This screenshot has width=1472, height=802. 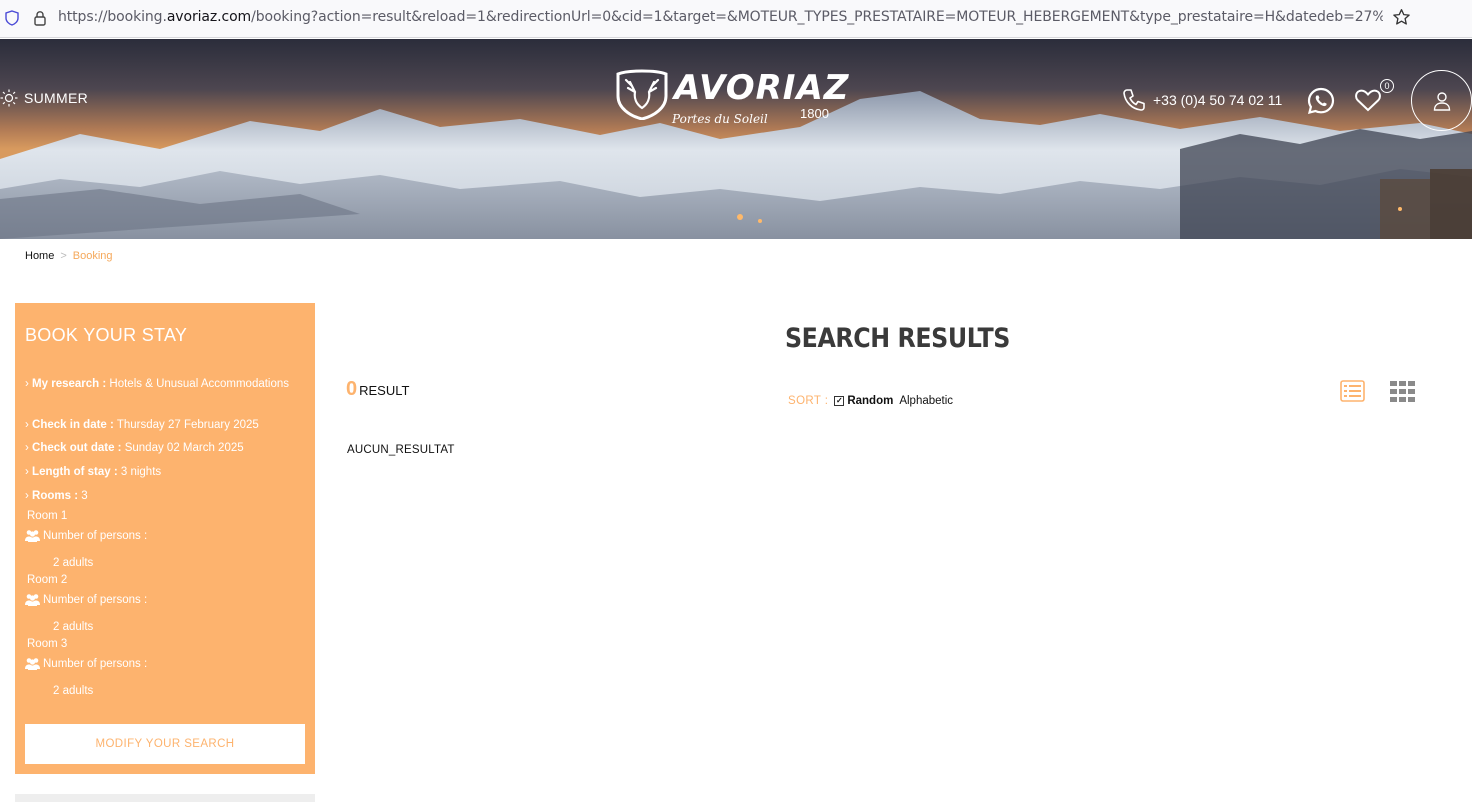 I want to click on logo-subtitle: Portes du Soleil, so click(x=720, y=119).